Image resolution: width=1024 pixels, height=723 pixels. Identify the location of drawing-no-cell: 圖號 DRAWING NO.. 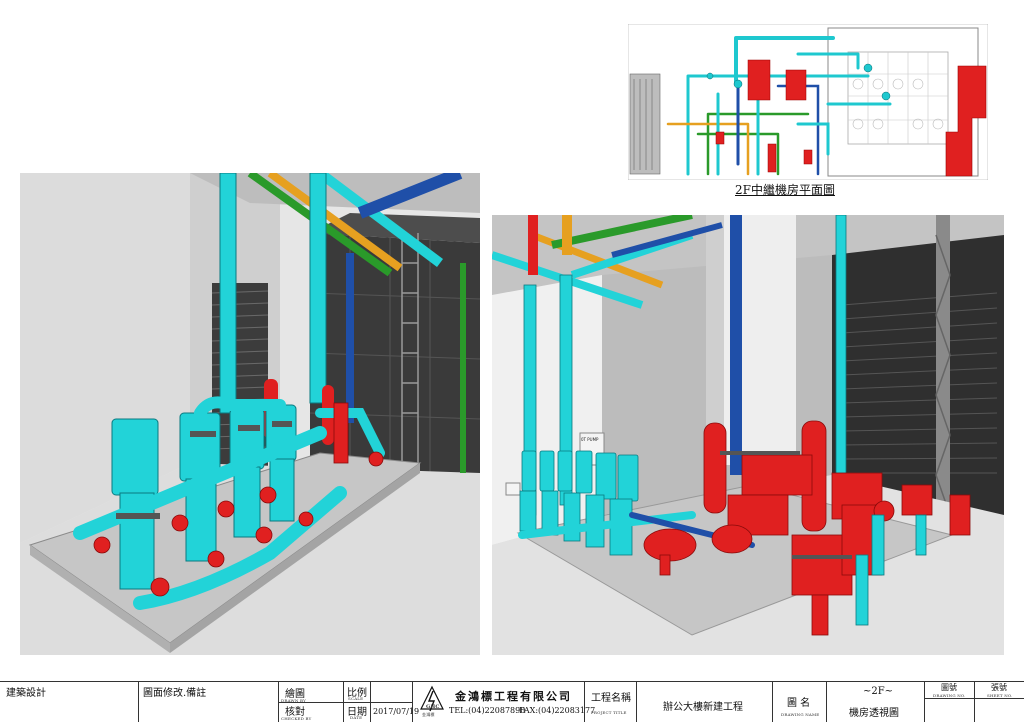
(949, 702).